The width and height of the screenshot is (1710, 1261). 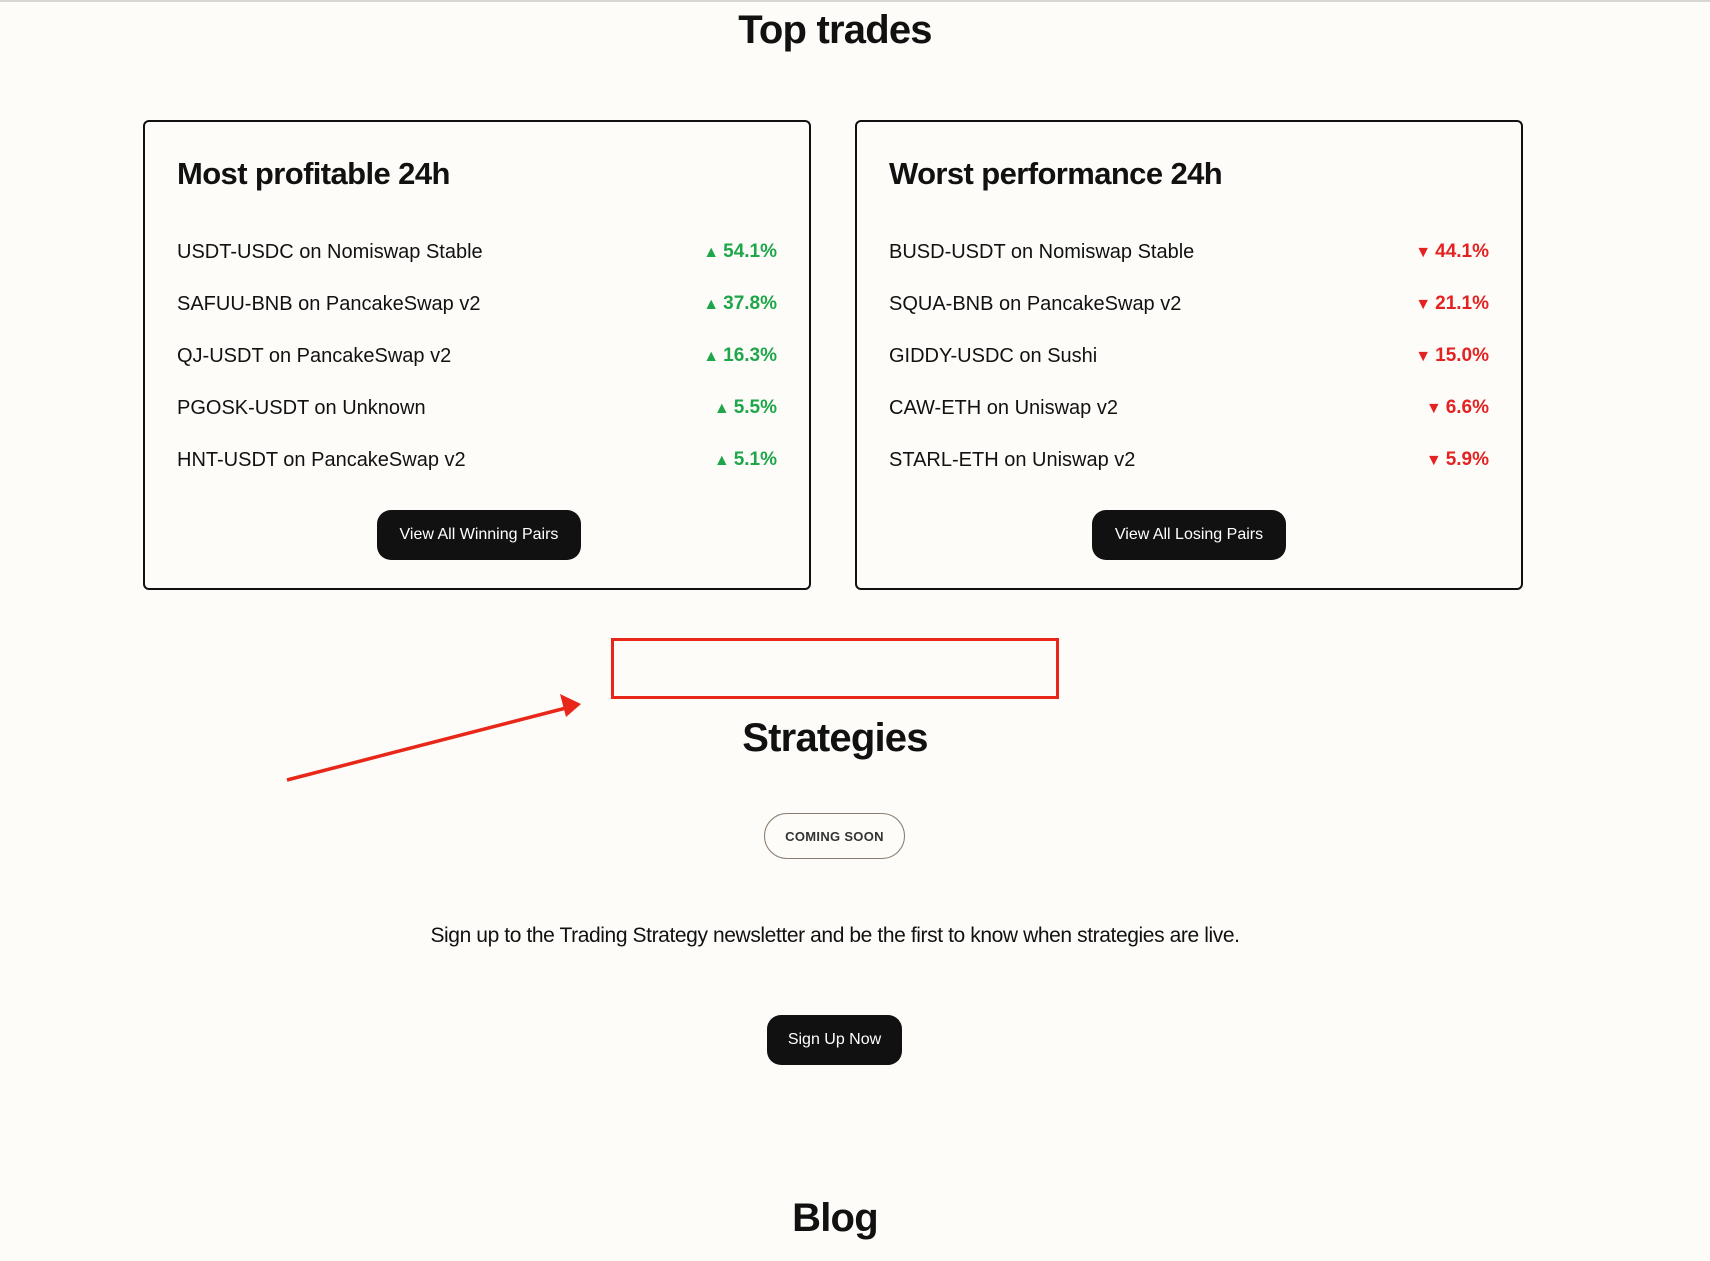 I want to click on coming-soon-badge: COMING SOON, so click(x=834, y=836).